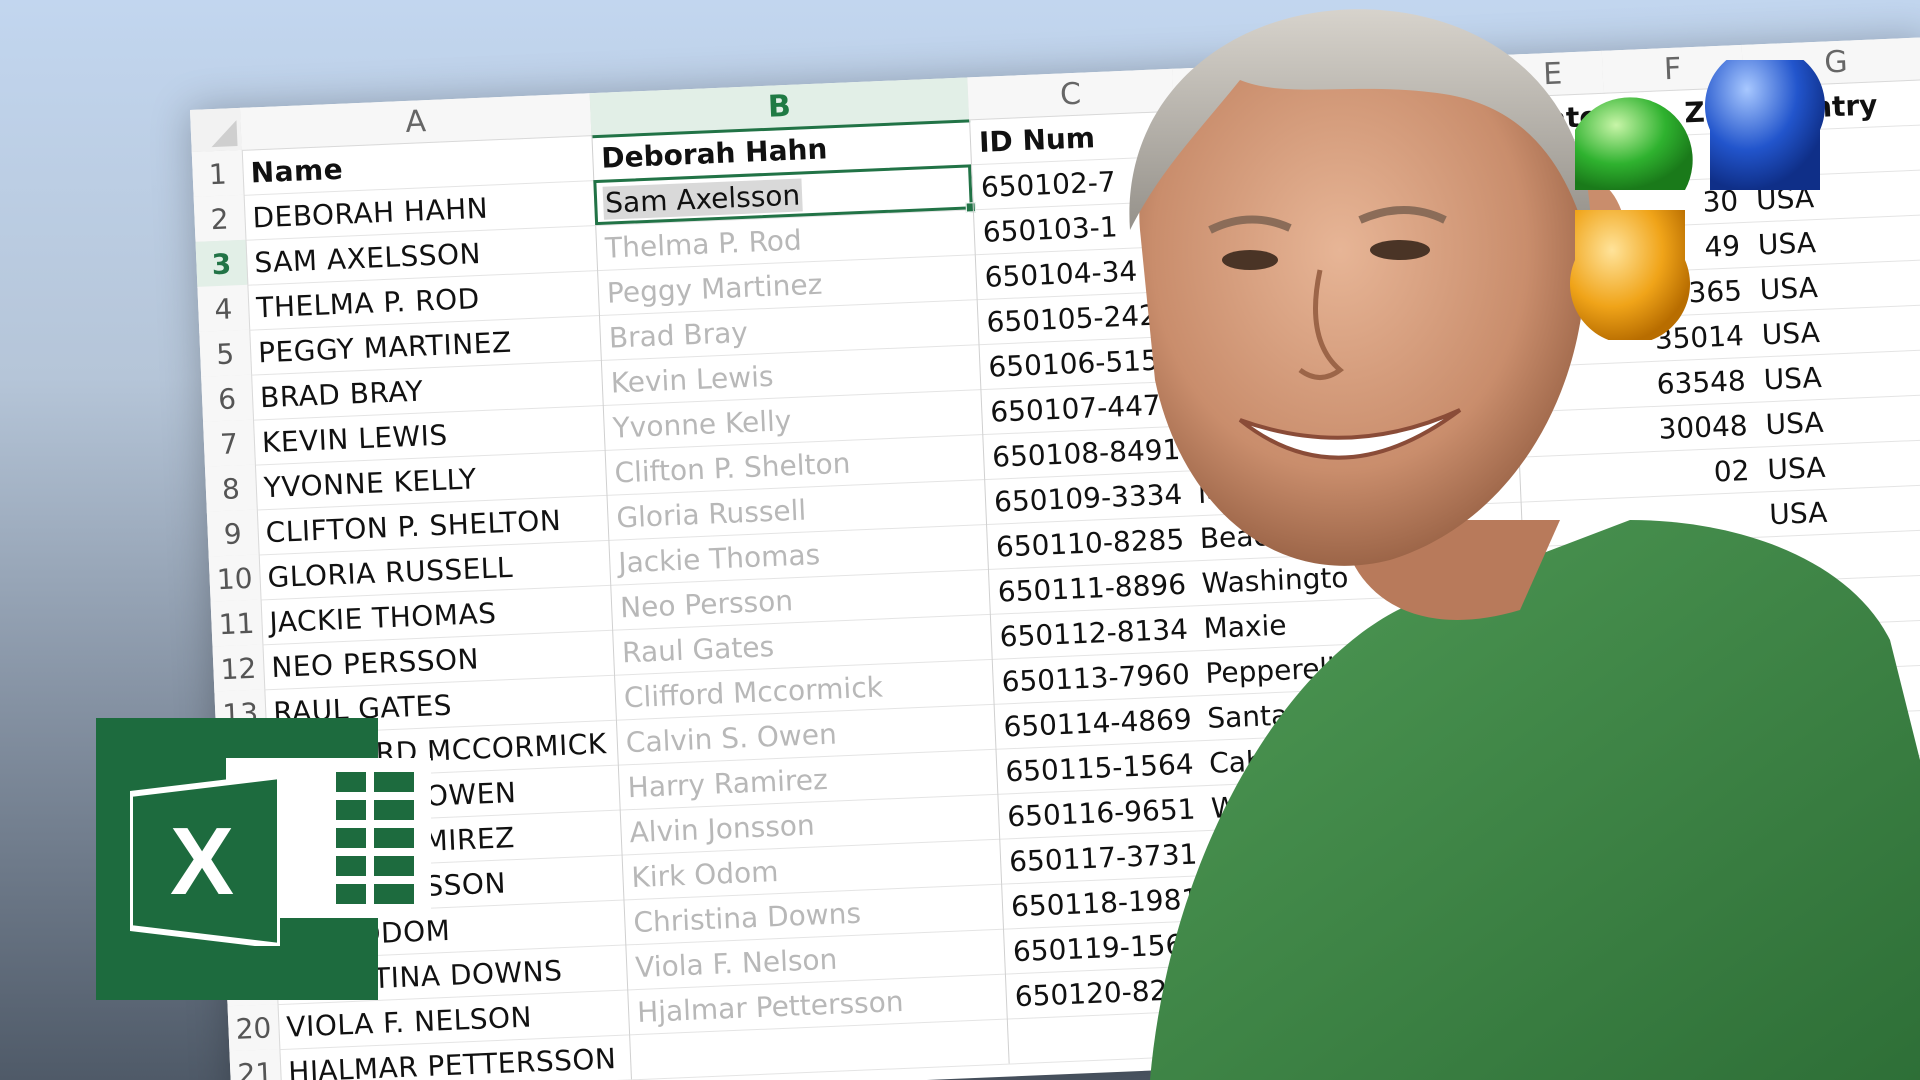  Describe the element at coordinates (220, 218) in the screenshot. I see `row-header-2: 2` at that location.